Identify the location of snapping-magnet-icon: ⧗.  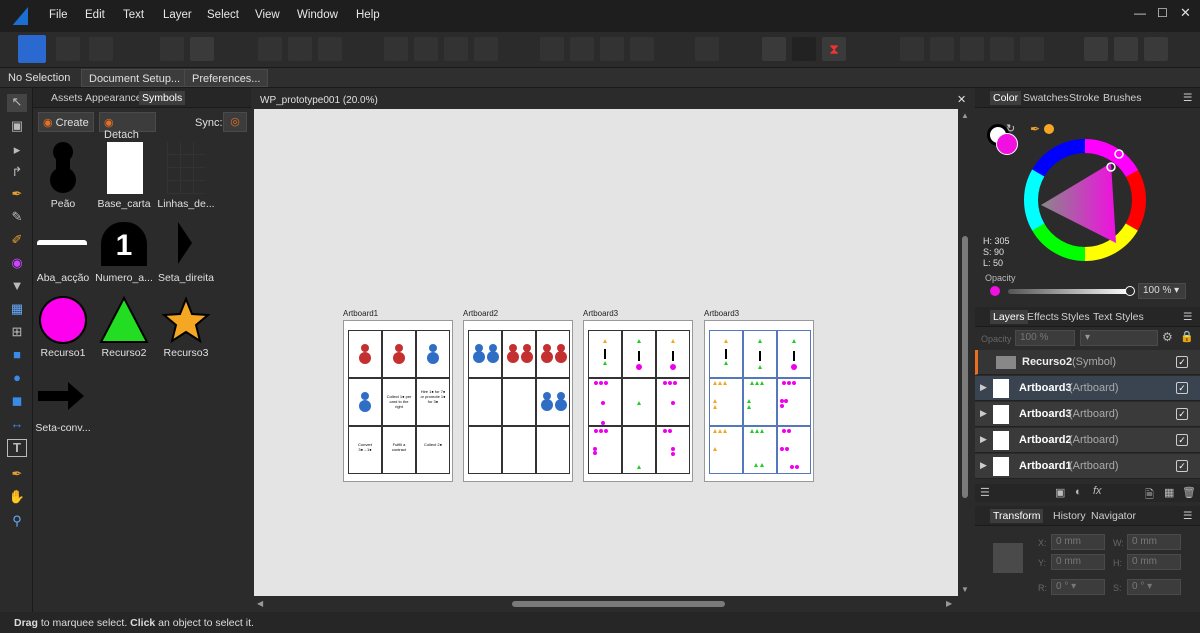
(834, 49).